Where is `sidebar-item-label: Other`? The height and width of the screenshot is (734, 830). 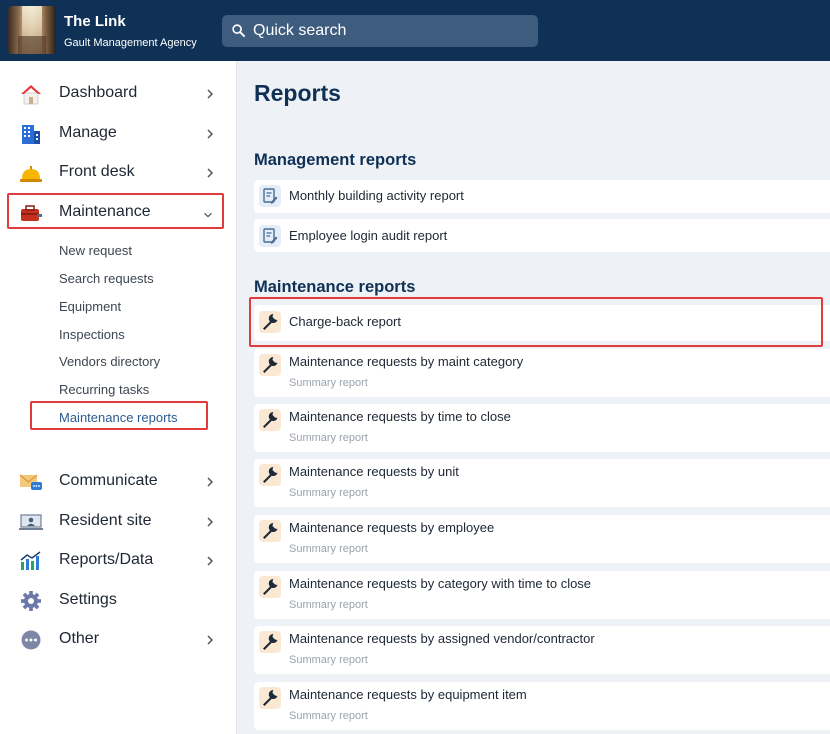
sidebar-item-label: Other is located at coordinates (79, 638).